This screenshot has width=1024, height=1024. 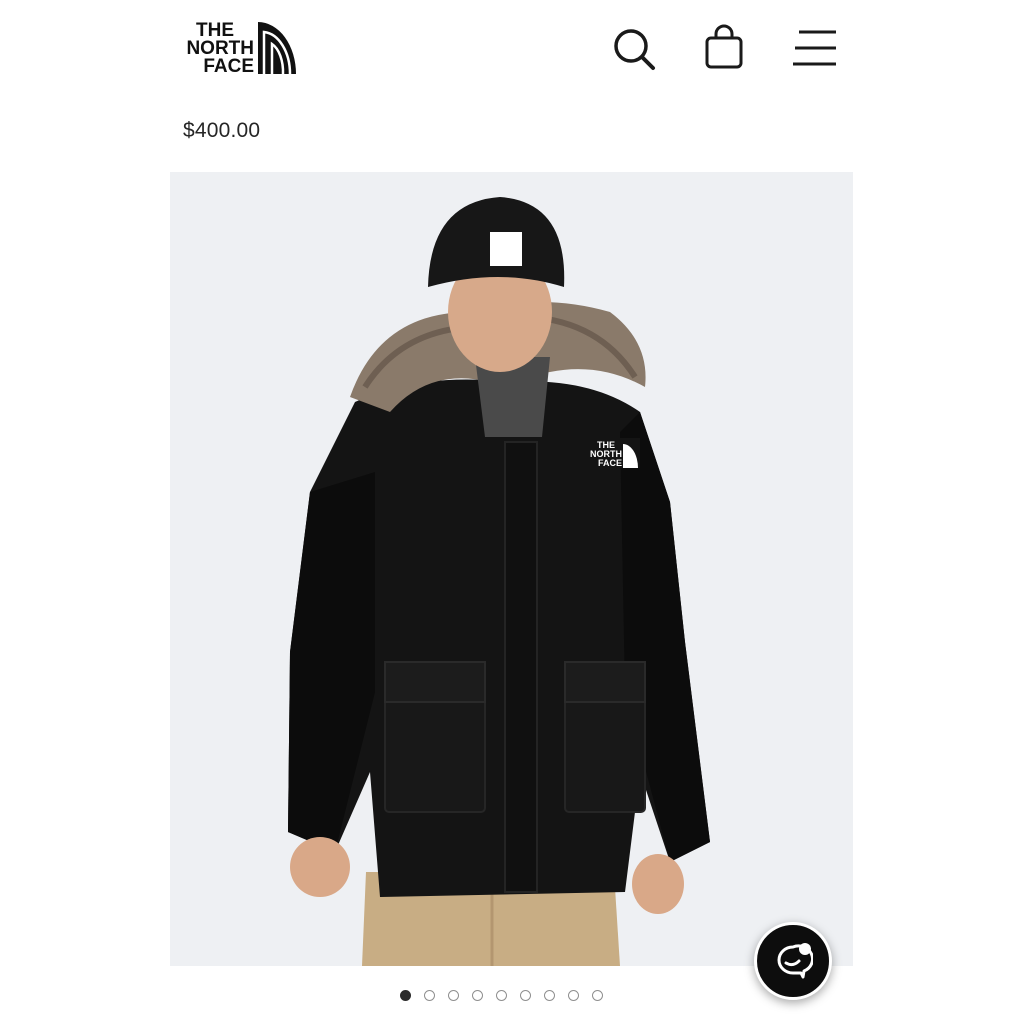 What do you see at coordinates (814, 48) in the screenshot?
I see `menu-icon` at bounding box center [814, 48].